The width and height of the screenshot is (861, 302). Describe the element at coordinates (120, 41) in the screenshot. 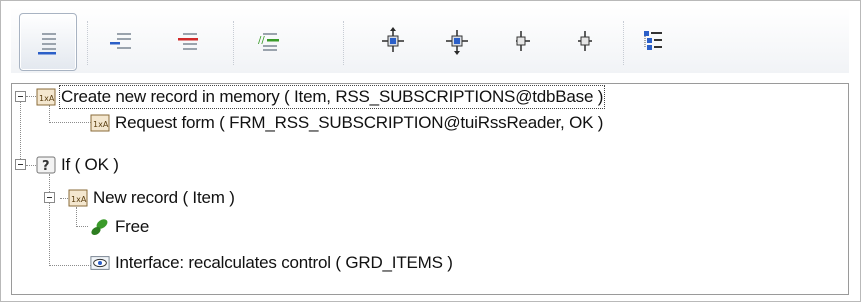

I see `outdent-blue-icon` at that location.